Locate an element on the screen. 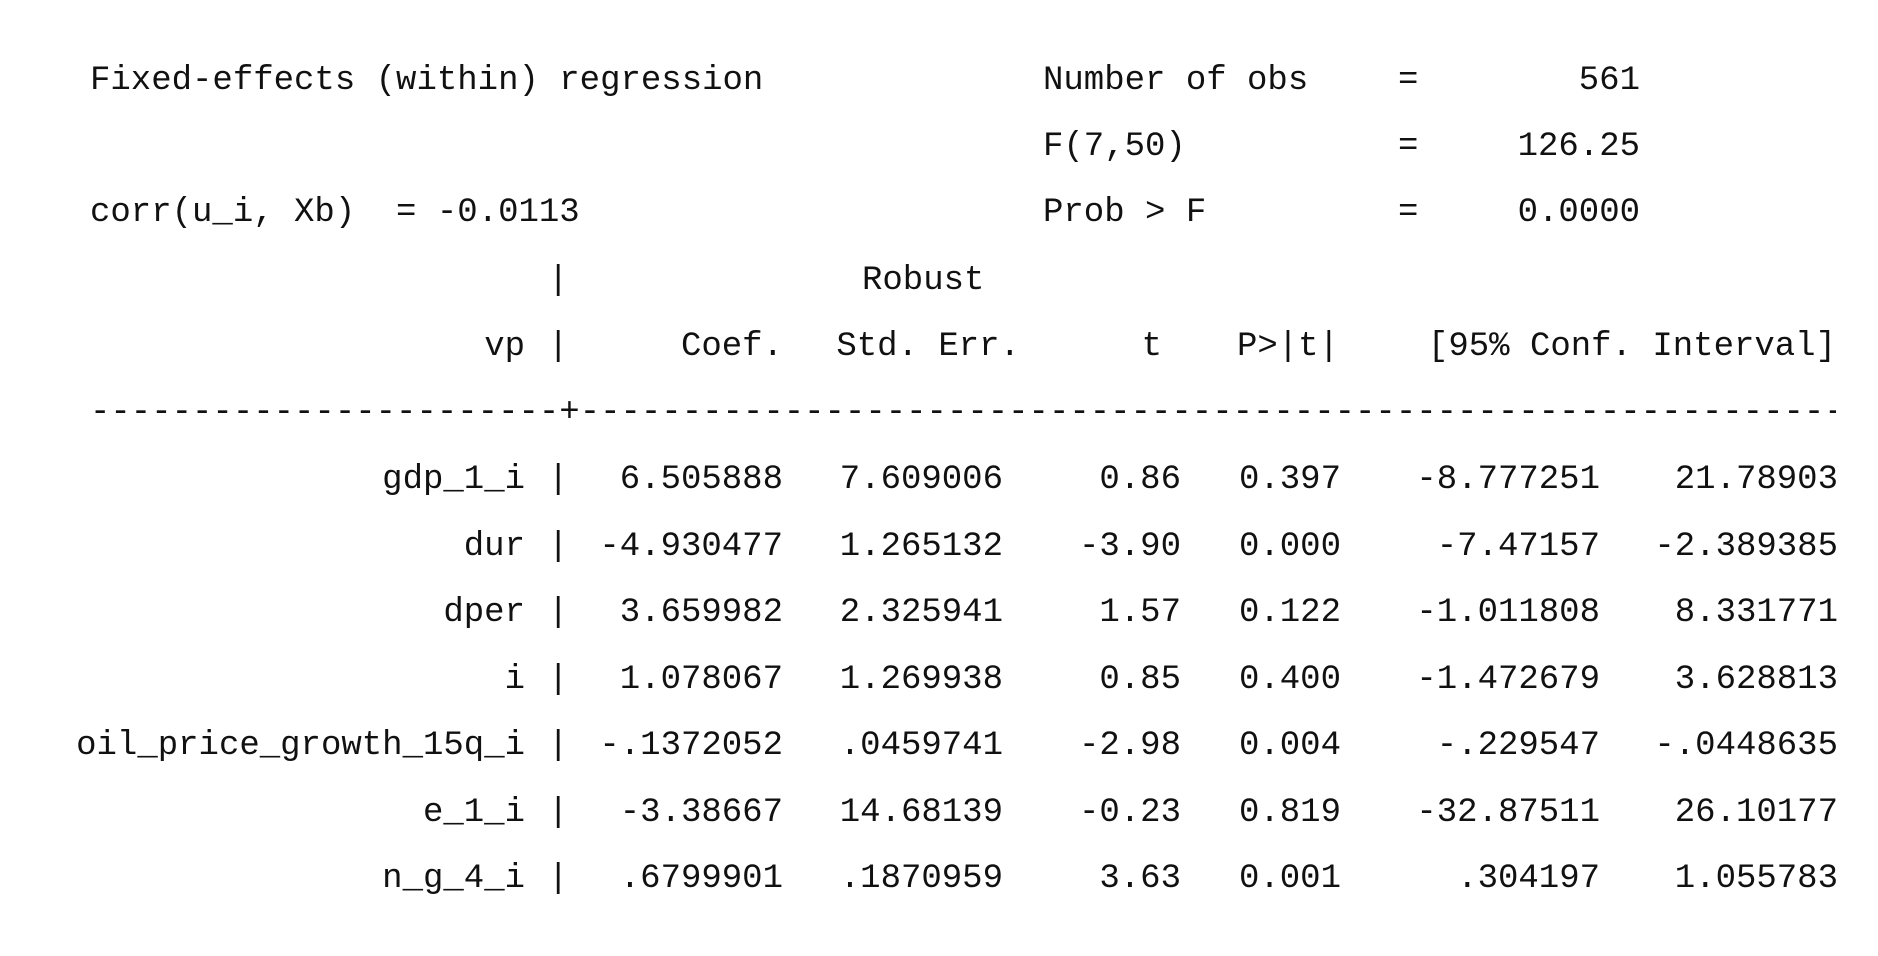 The image size is (1878, 956). row-ci-low: -7.47157 is located at coordinates (1518, 547).